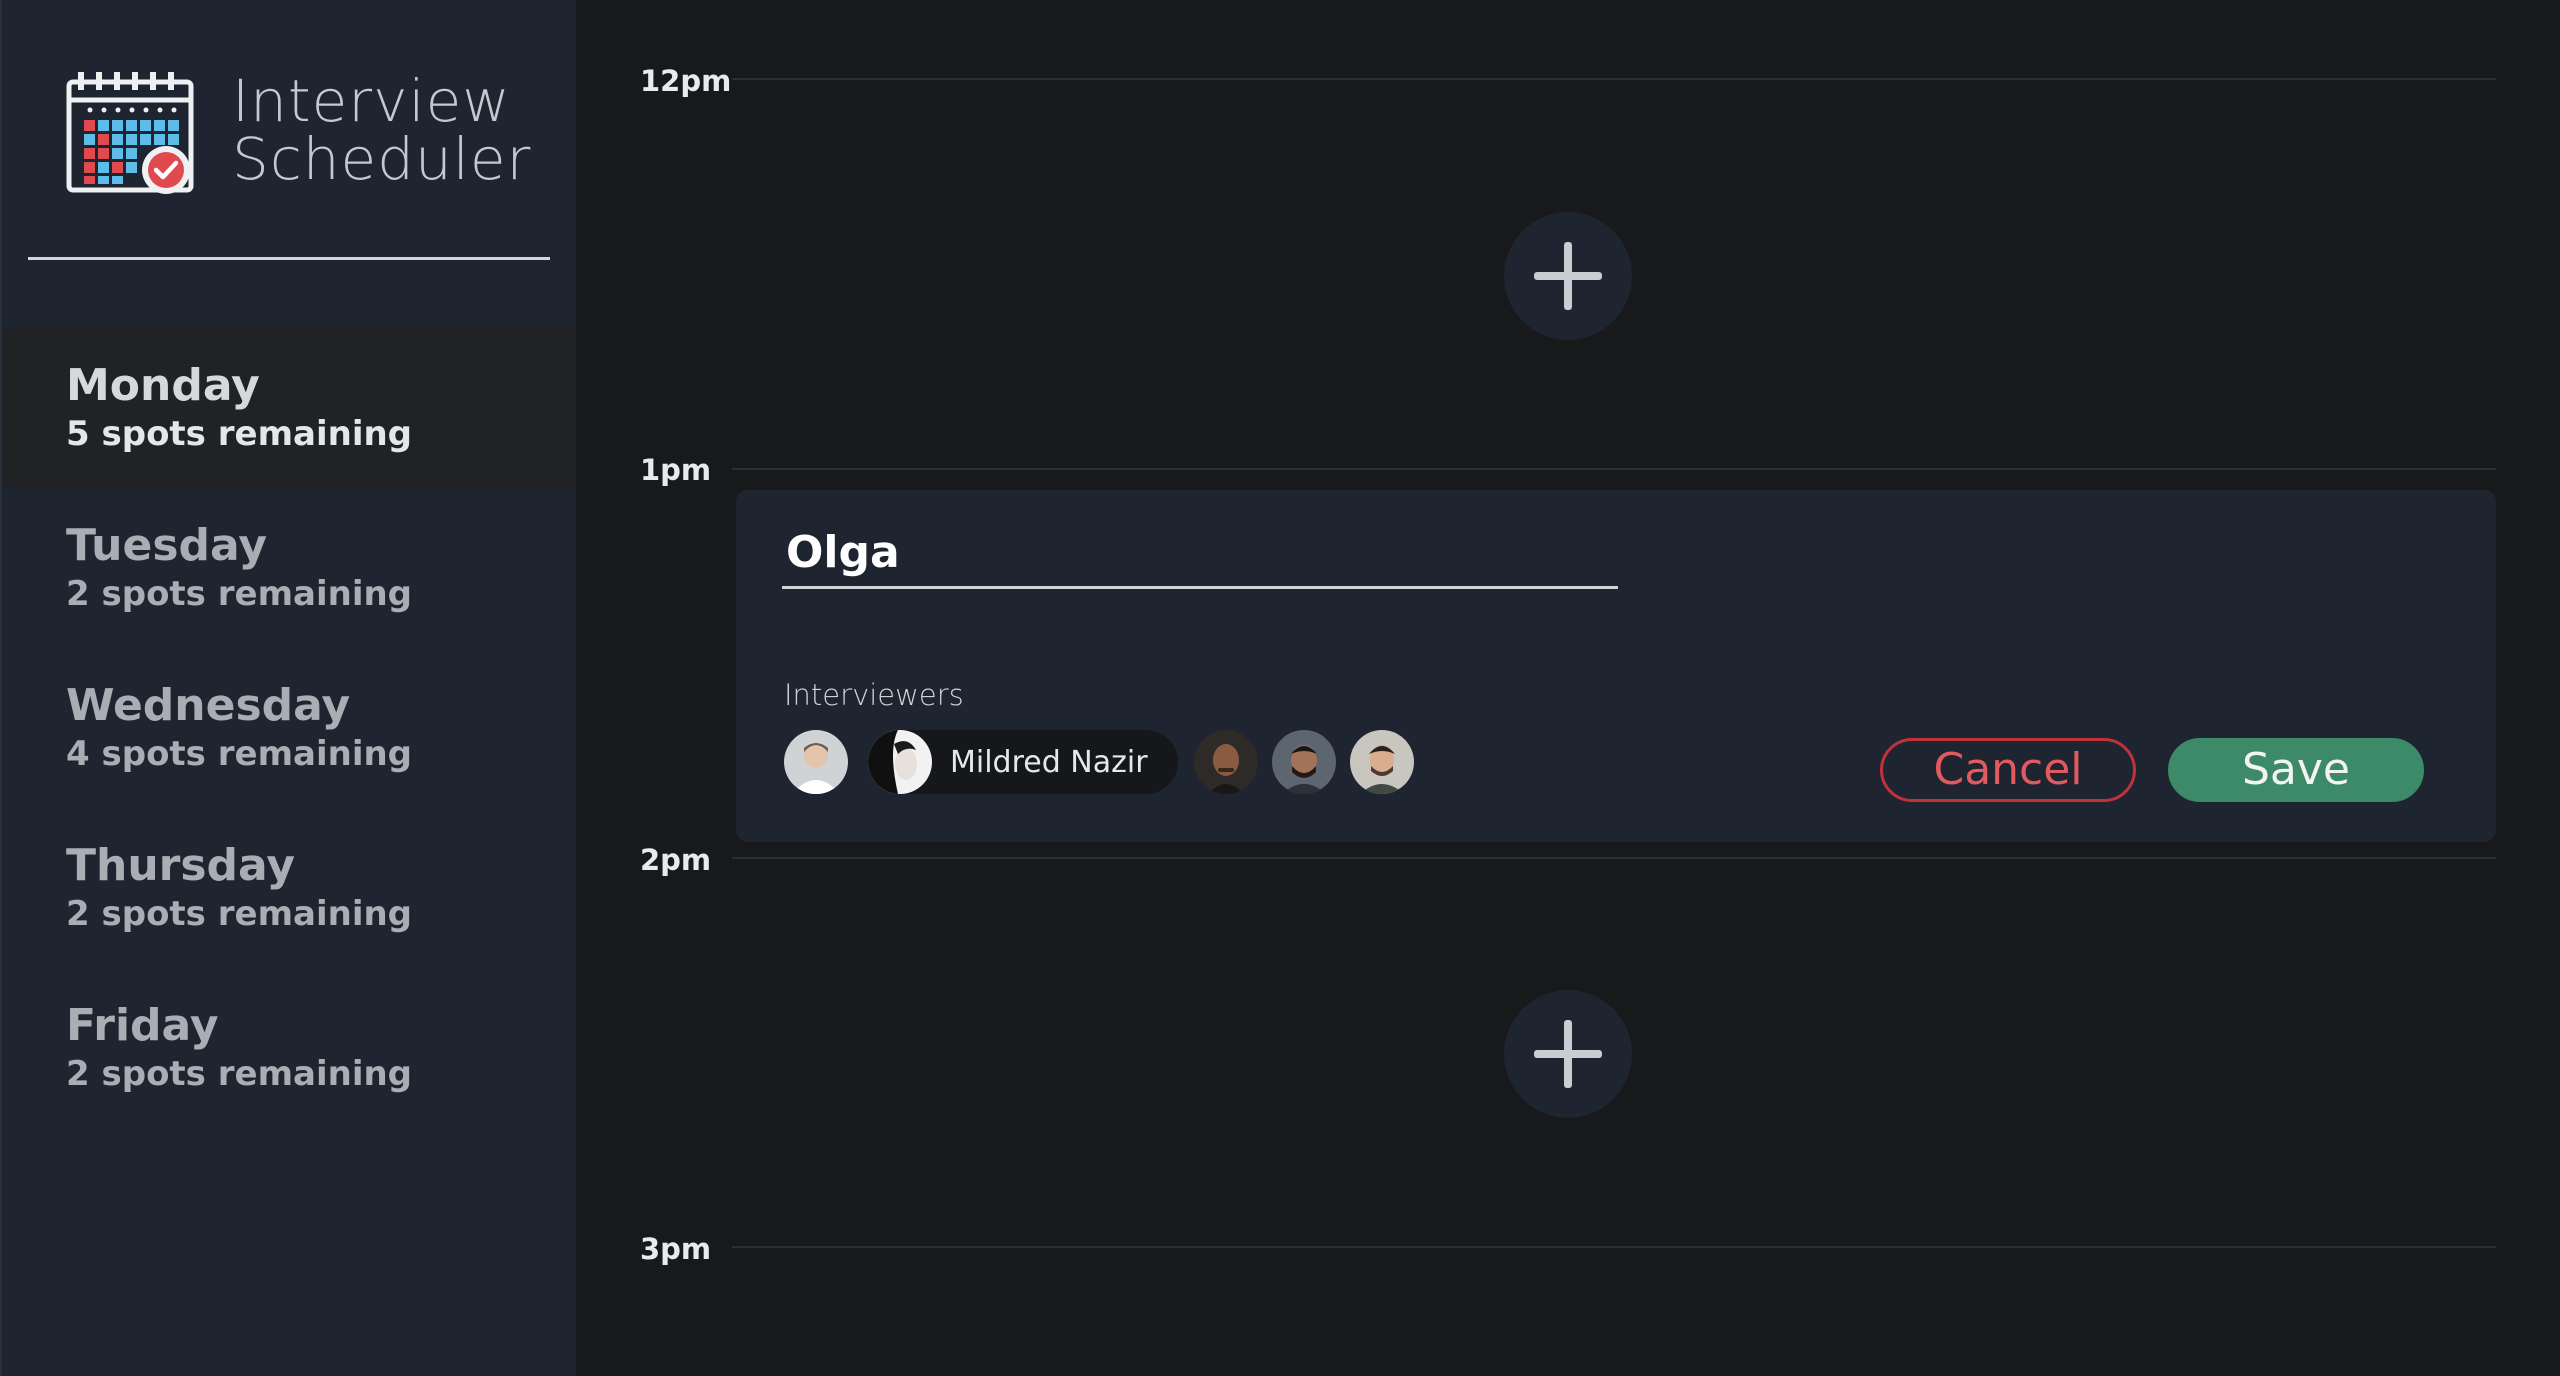  I want to click on day-name: Thursday, so click(181, 865).